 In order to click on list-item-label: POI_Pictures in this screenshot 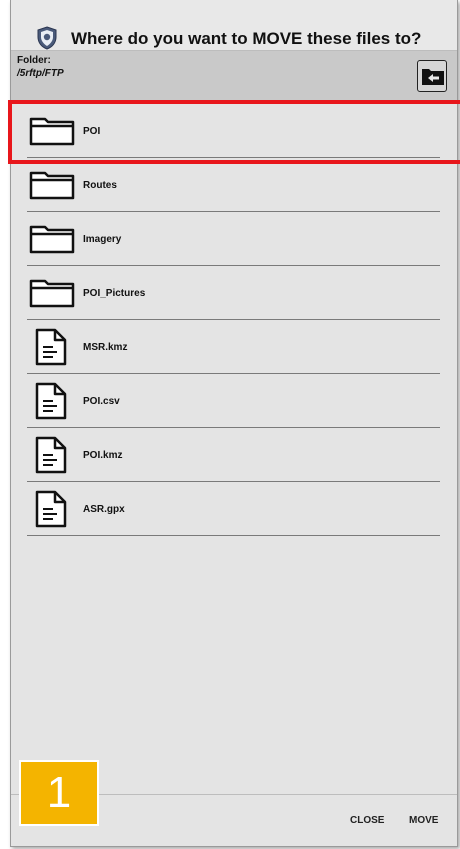, I will do `click(114, 293)`.